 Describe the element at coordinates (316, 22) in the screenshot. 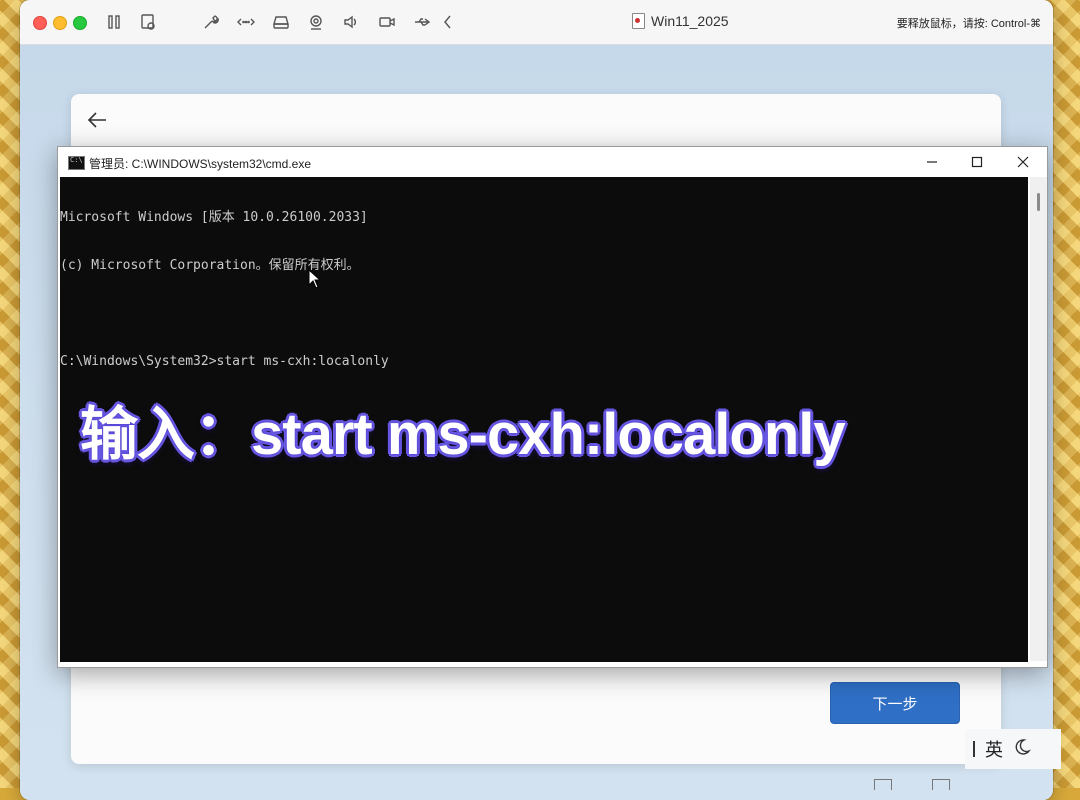

I see `camera-icon` at that location.